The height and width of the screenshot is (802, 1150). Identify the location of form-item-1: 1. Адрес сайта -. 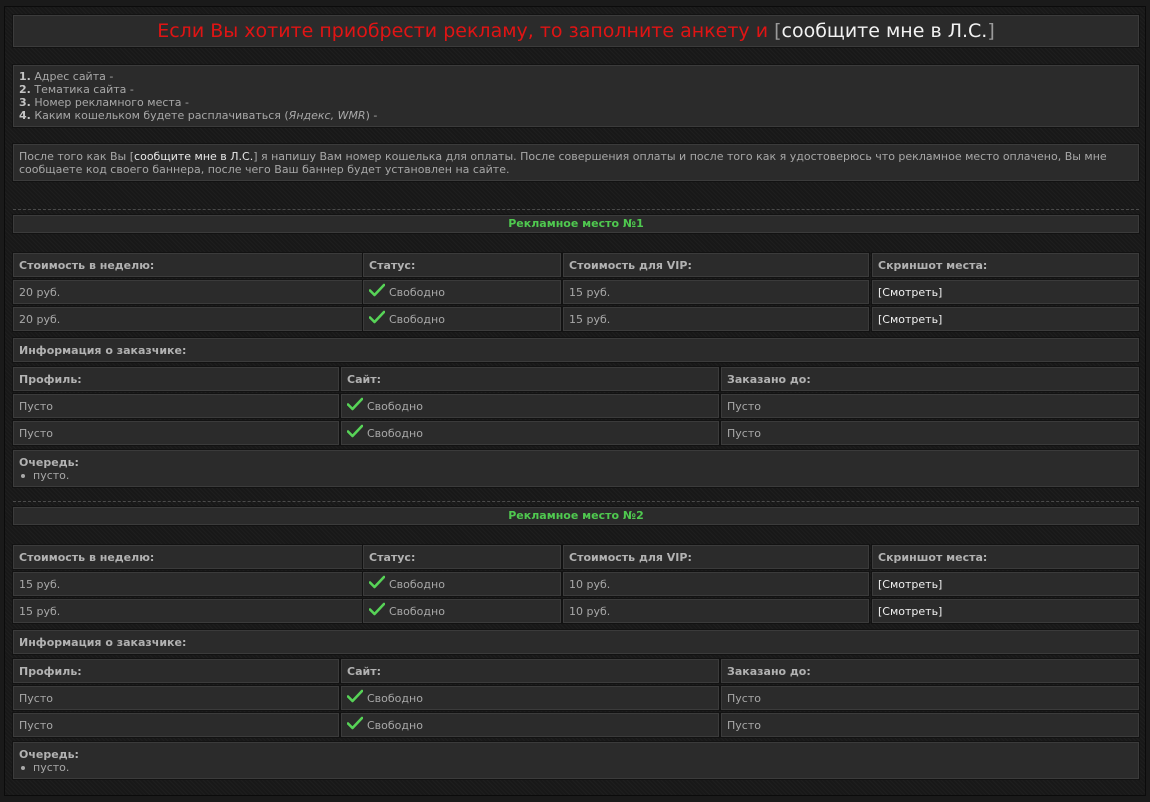
(66, 76).